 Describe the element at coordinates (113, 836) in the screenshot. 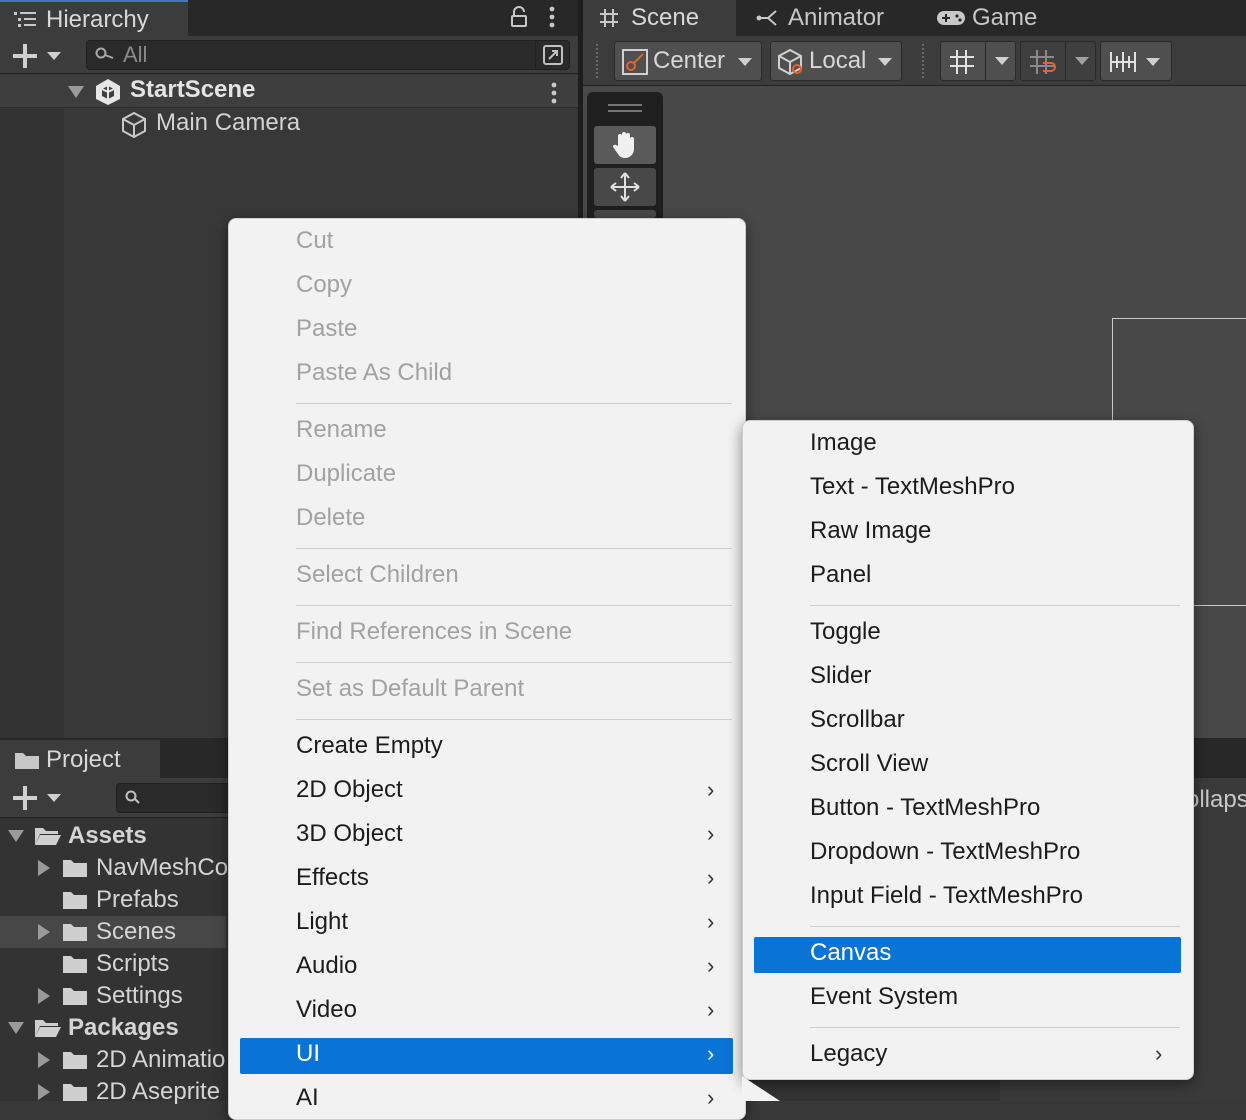

I see `project-tree-item: Assets` at that location.